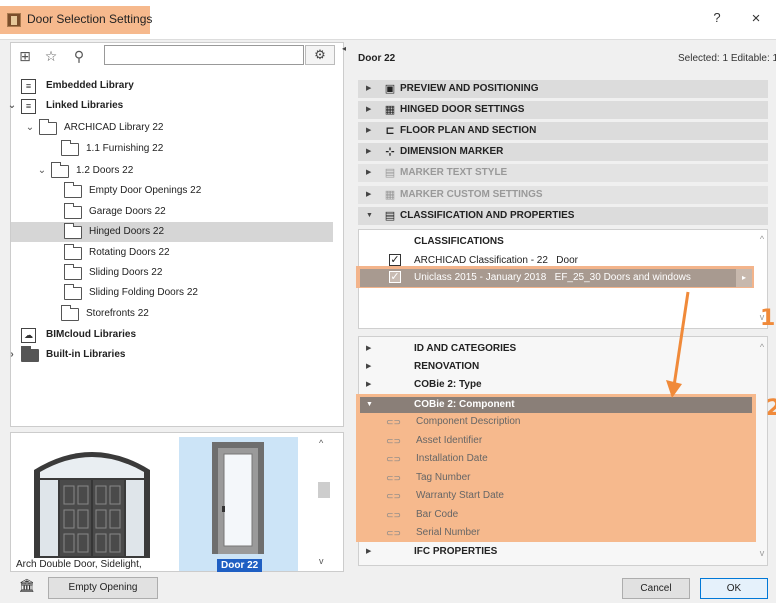  What do you see at coordinates (172, 253) in the screenshot?
I see `tree-item: Rotating Doors 22` at bounding box center [172, 253].